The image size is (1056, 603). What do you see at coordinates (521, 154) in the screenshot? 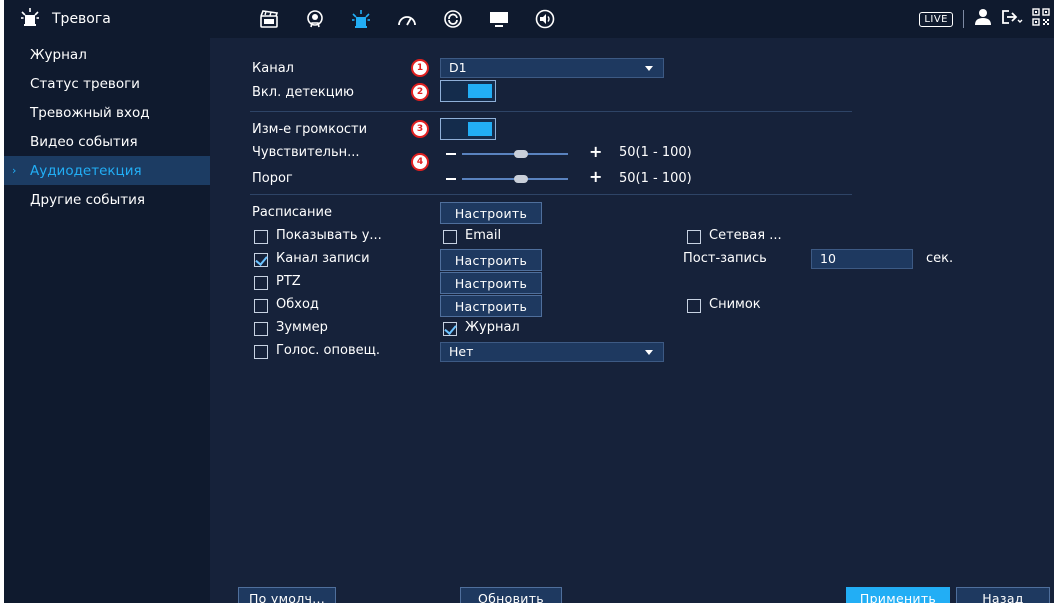
I see `sensitivity-slider-thumb` at bounding box center [521, 154].